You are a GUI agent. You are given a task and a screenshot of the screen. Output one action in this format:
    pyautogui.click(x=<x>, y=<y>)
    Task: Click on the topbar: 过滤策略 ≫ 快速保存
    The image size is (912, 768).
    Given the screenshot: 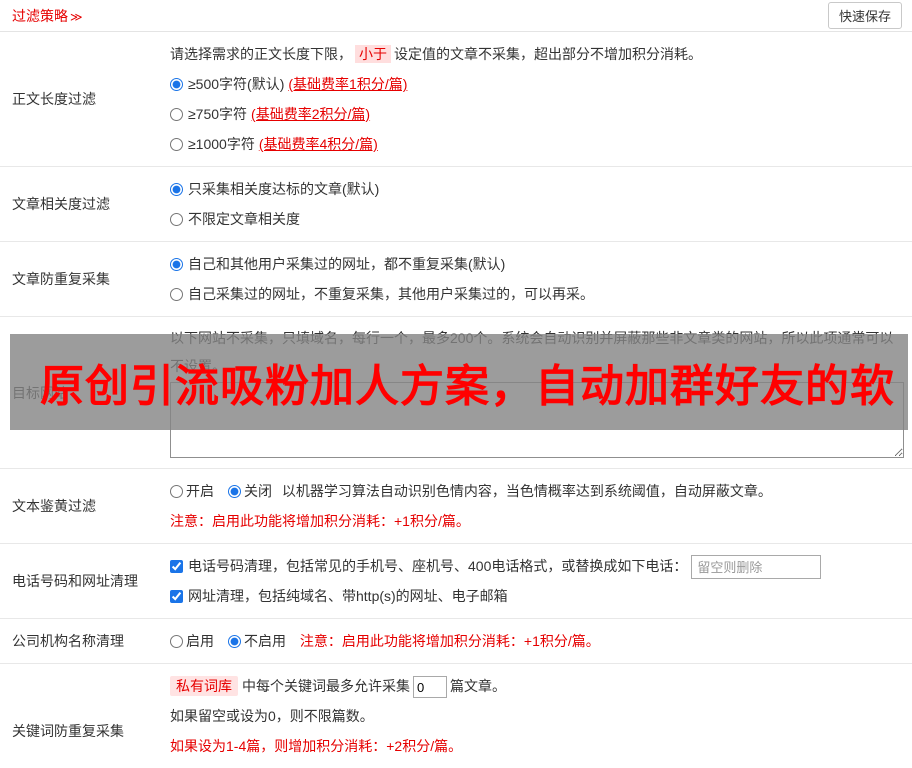 What is the action you would take?
    pyautogui.click(x=456, y=16)
    